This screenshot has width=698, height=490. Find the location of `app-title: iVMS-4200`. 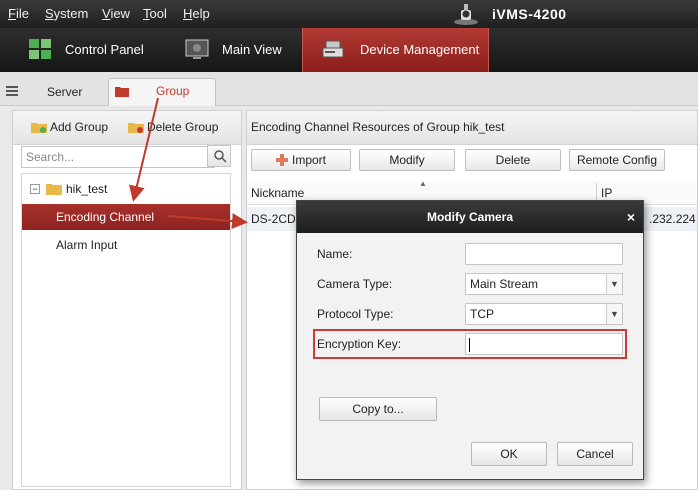

app-title: iVMS-4200 is located at coordinates (529, 14).